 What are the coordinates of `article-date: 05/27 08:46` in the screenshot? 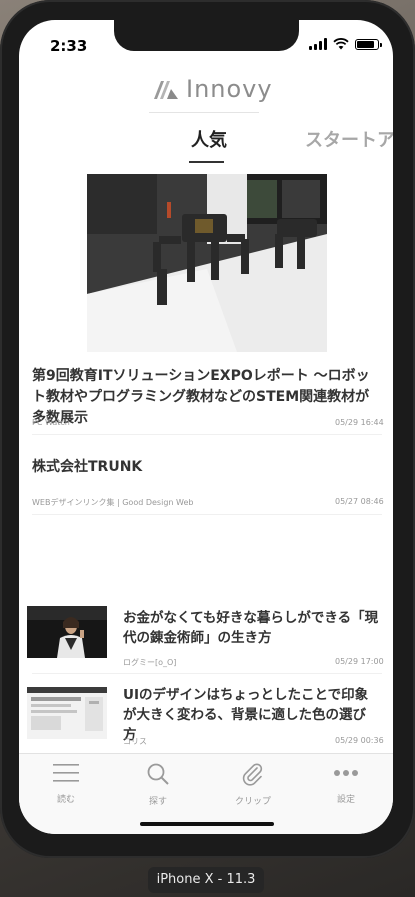 It's located at (359, 501).